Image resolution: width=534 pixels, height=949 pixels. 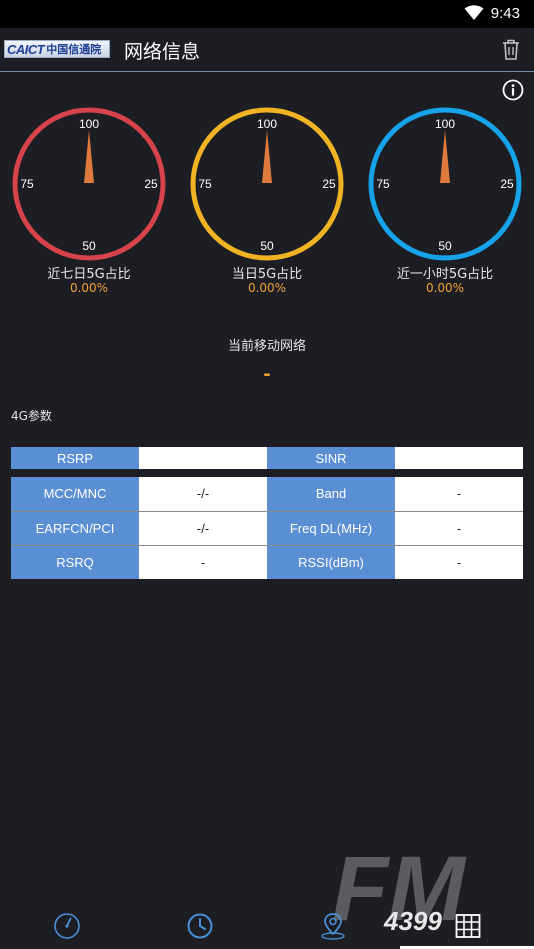 I want to click on gauge-7day: 100 75 25 50, so click(x=89, y=184).